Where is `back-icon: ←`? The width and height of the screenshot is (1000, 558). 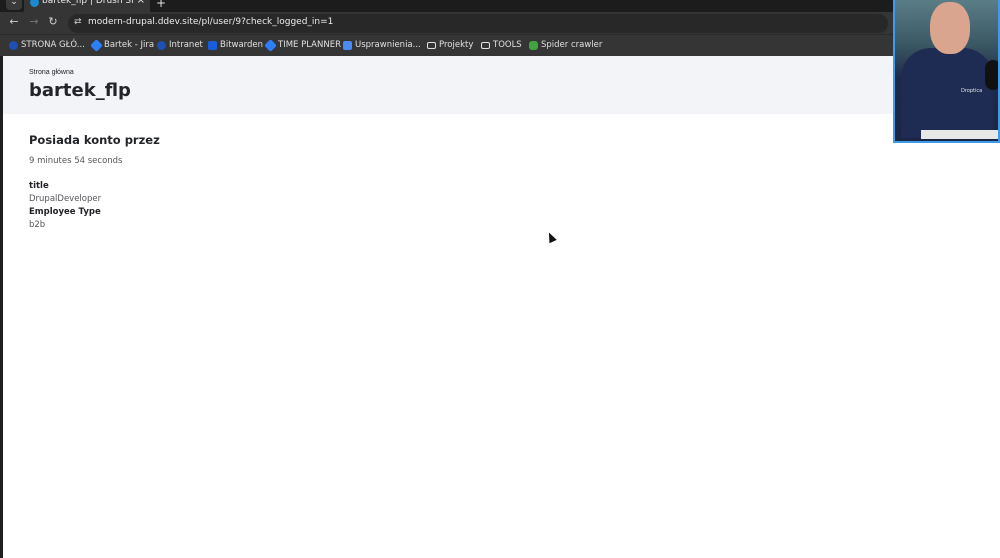 back-icon: ← is located at coordinates (14, 21).